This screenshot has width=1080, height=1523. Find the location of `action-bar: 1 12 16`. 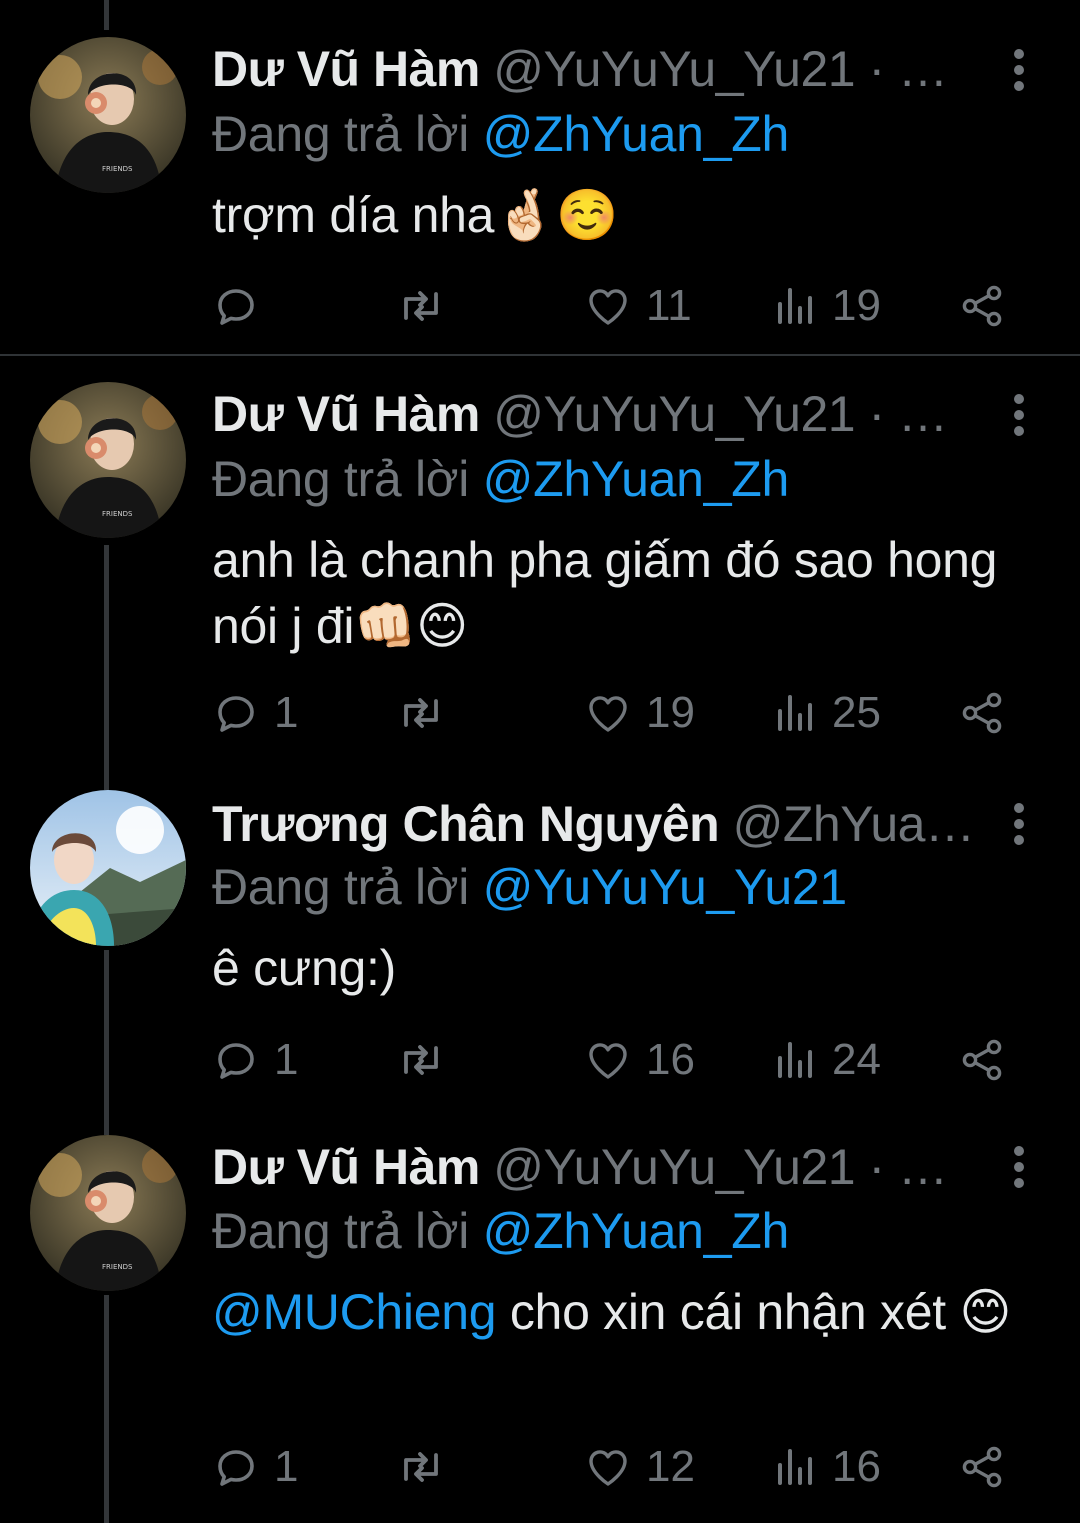

action-bar: 1 12 16 is located at coordinates (612, 1467).